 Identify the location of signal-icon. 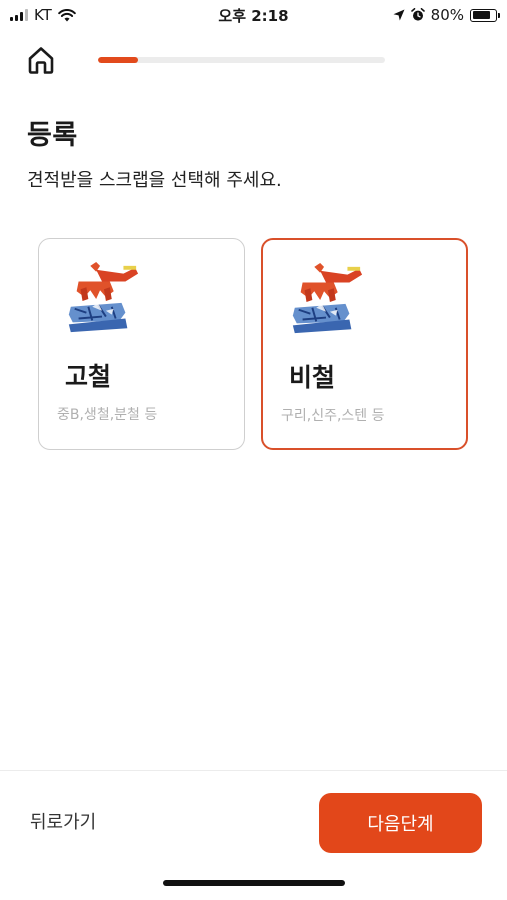
(19, 15).